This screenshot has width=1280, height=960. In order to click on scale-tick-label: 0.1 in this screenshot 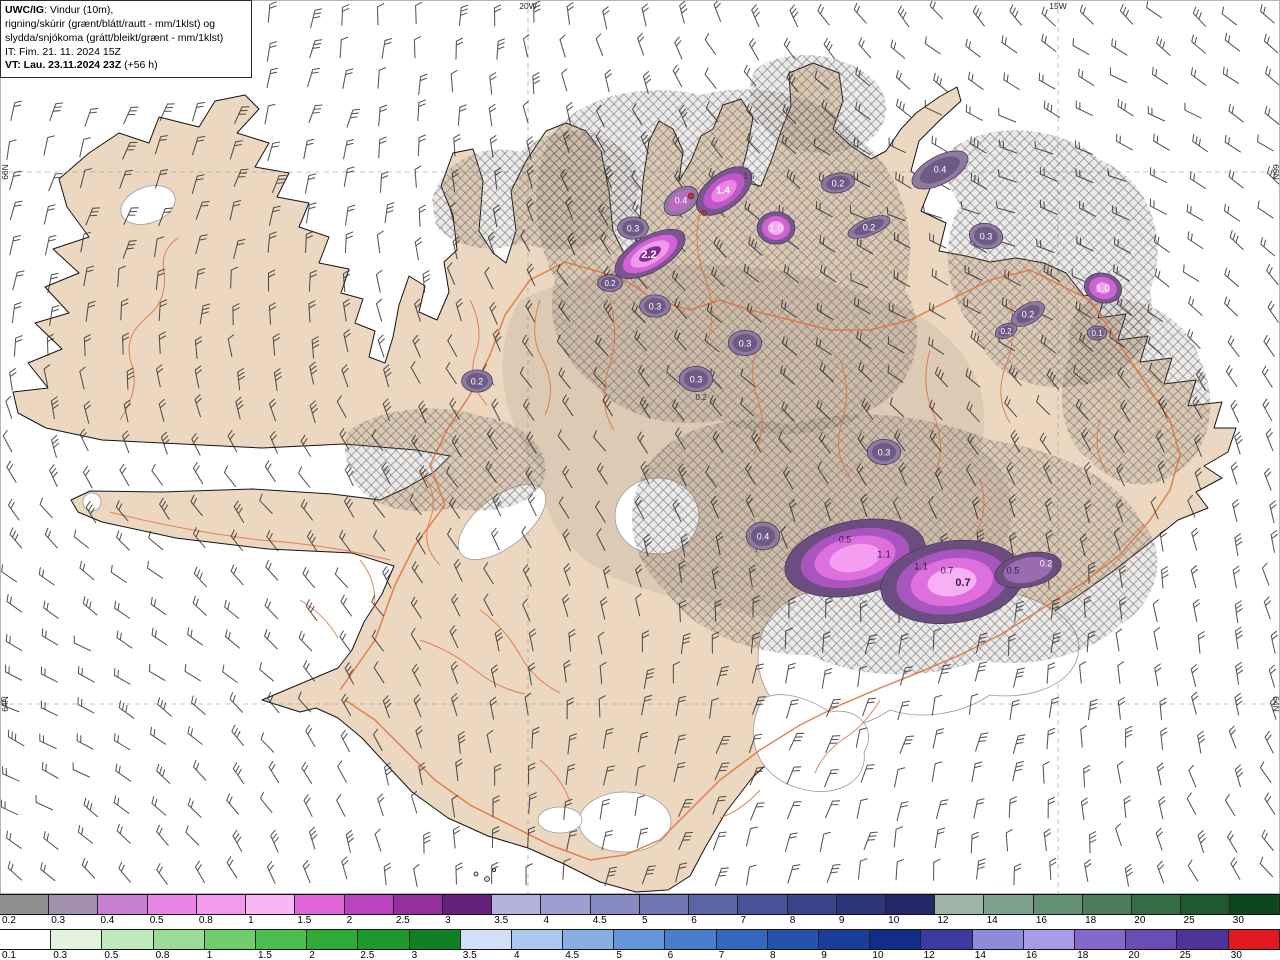, I will do `click(9, 955)`.